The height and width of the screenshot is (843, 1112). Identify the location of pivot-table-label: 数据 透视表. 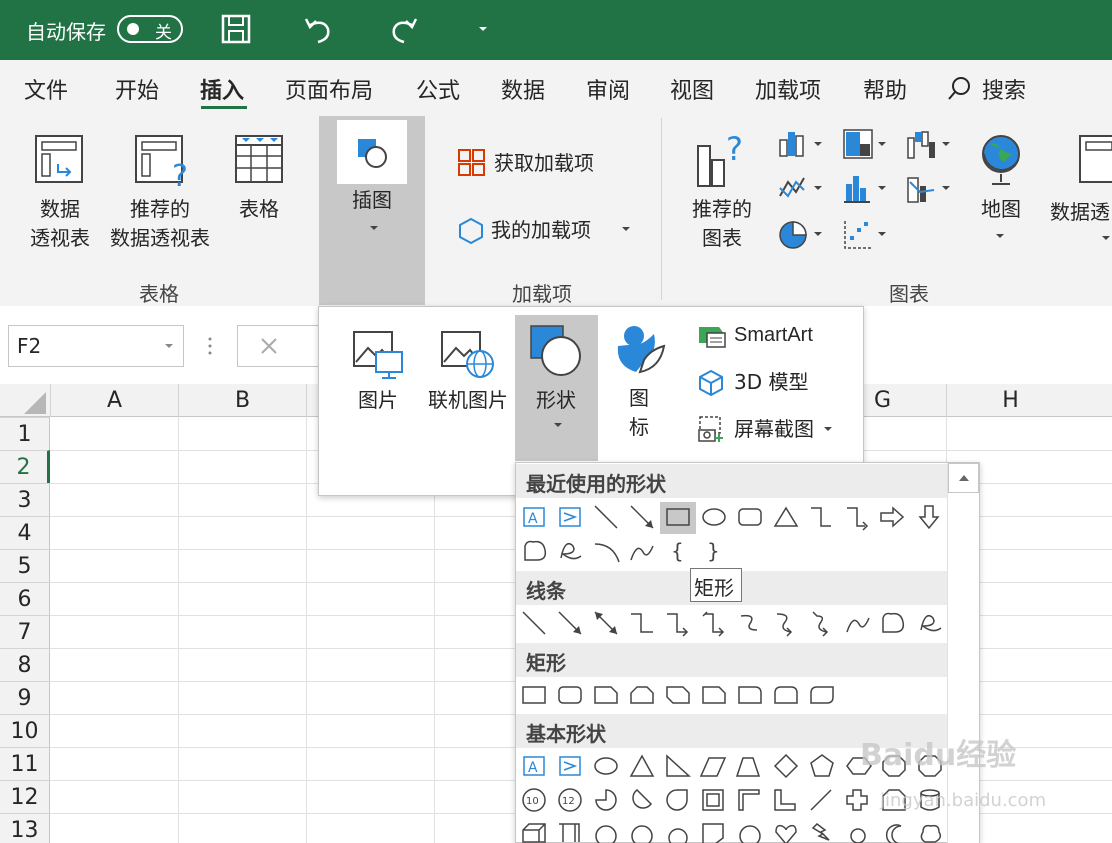
(60, 224).